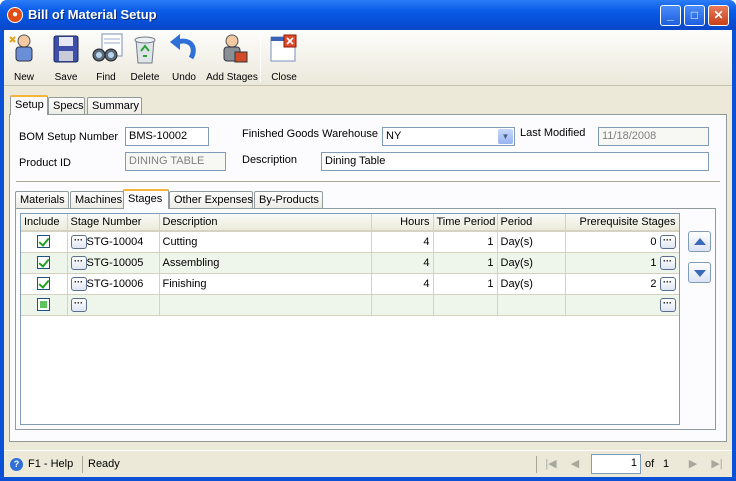 The image size is (736, 481). I want to click on tab-by-products: By-Products, so click(288, 199).